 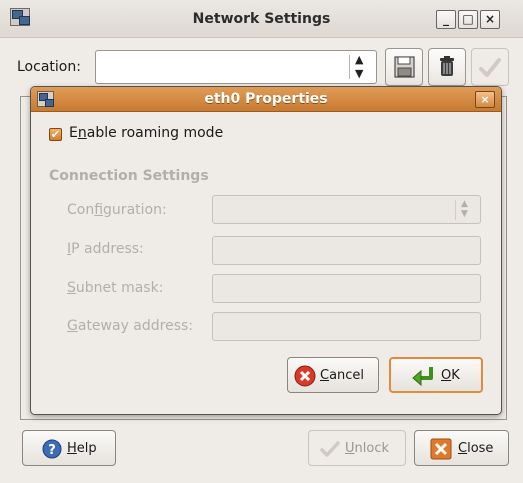 I want to click on help-icon: ?, so click(x=52, y=449).